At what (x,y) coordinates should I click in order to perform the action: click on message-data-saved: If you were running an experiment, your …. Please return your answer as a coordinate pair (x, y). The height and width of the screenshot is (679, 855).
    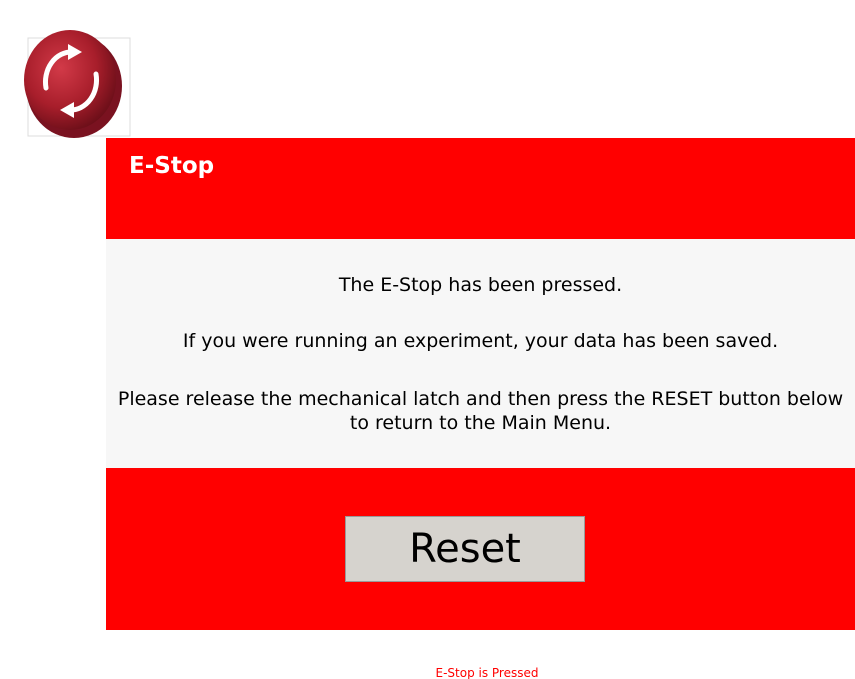
    Looking at the image, I should click on (480, 341).